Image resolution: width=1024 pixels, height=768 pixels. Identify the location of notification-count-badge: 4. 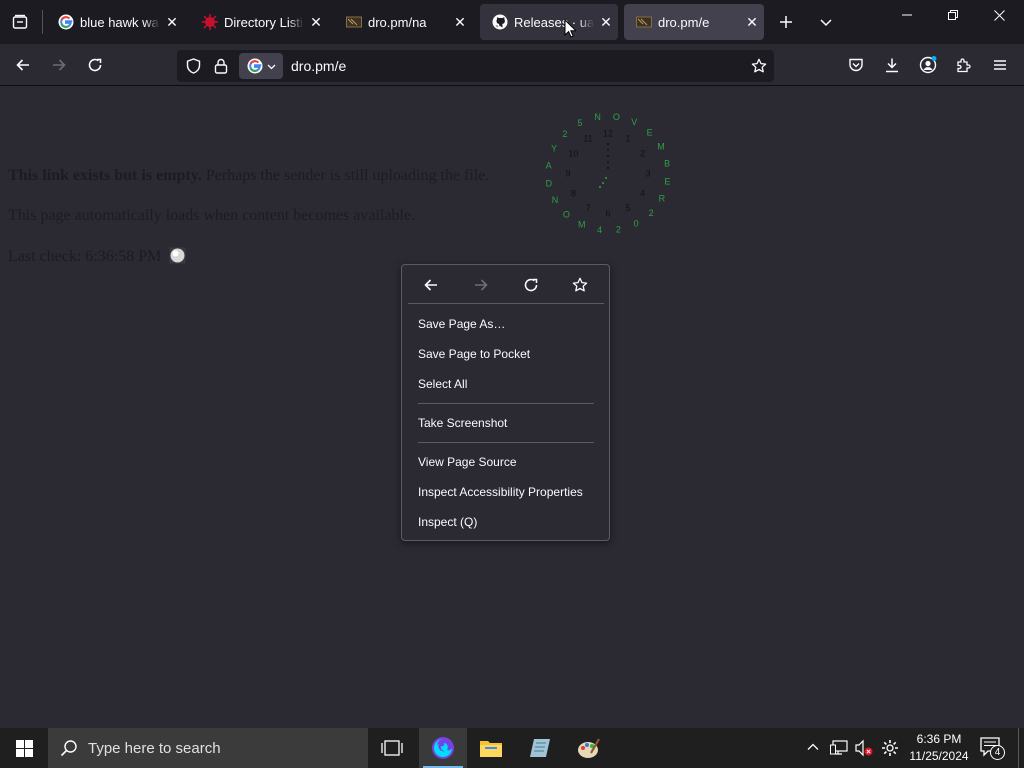
(997, 752).